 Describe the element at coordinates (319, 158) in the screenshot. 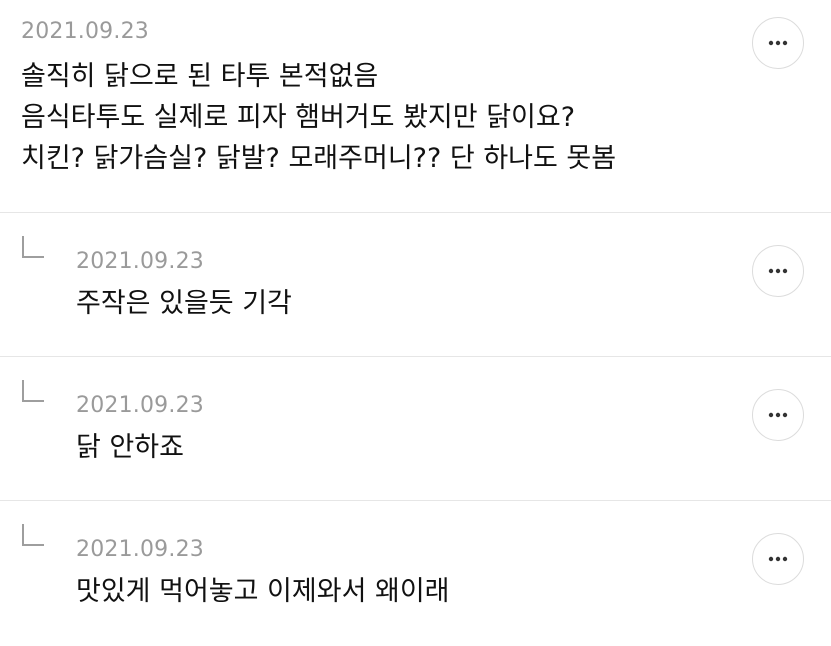

I see `comment-text-line: 치킨? 닭가슴실? 닭발? 모래주머니?? 단 하나도 못봄` at that location.